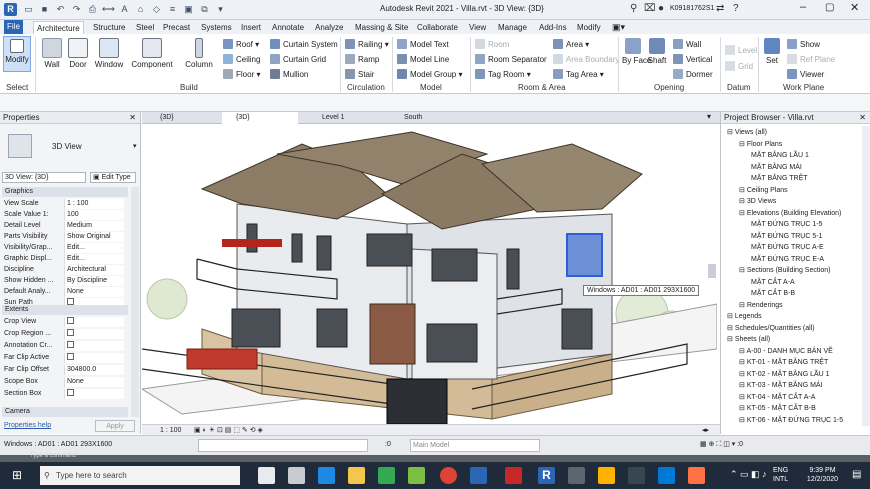 The width and height of the screenshot is (870, 489). Describe the element at coordinates (329, 27) in the screenshot. I see `tab-analyze: Analyze` at that location.